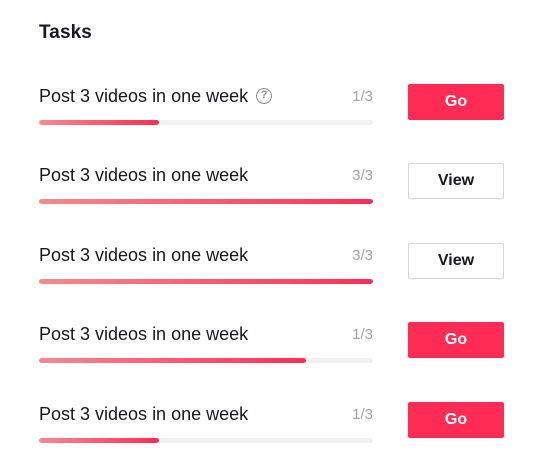 The image size is (548, 456). I want to click on task-name-wrap: Post 3 videos in one week ?, so click(156, 96).